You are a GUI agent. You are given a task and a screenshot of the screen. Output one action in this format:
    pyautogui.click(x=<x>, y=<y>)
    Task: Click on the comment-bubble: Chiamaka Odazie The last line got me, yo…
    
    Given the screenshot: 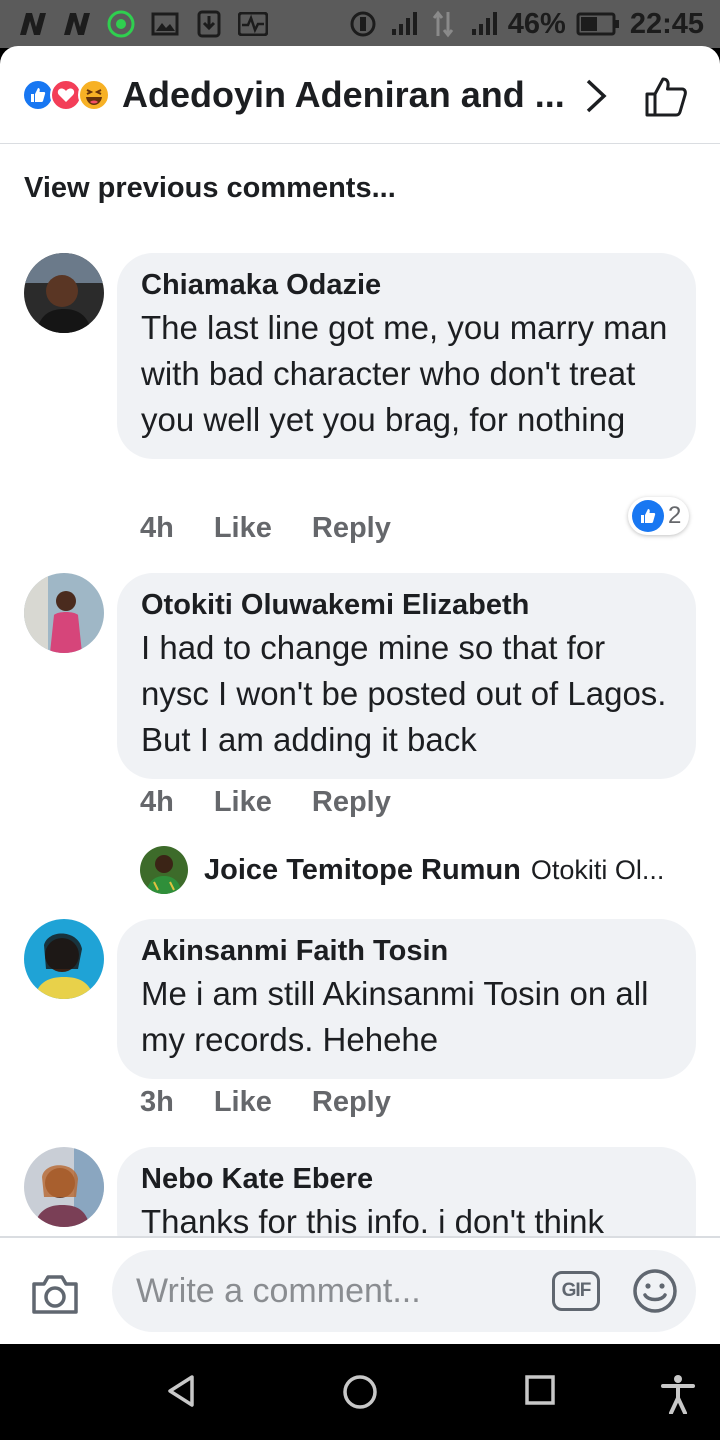 What is the action you would take?
    pyautogui.click(x=406, y=356)
    